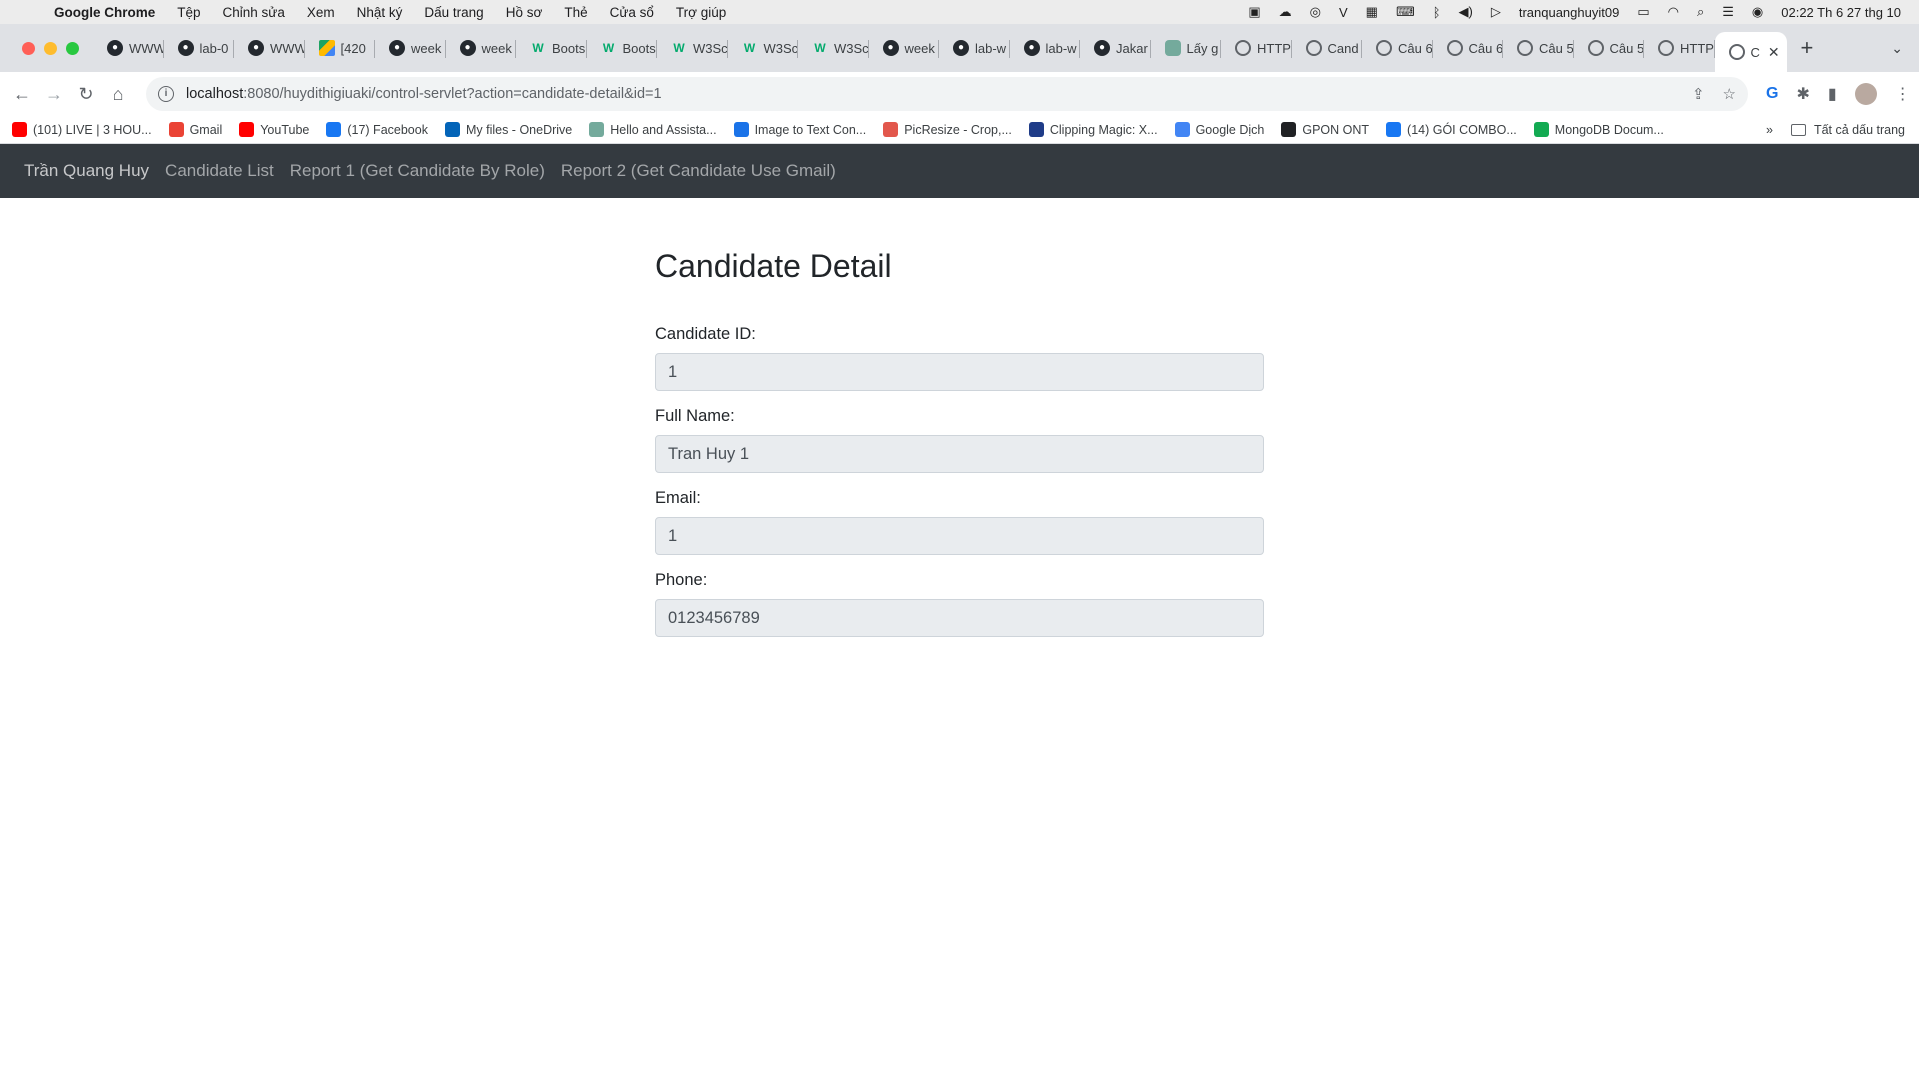  What do you see at coordinates (50, 48) in the screenshot?
I see `minimize-window-button` at bounding box center [50, 48].